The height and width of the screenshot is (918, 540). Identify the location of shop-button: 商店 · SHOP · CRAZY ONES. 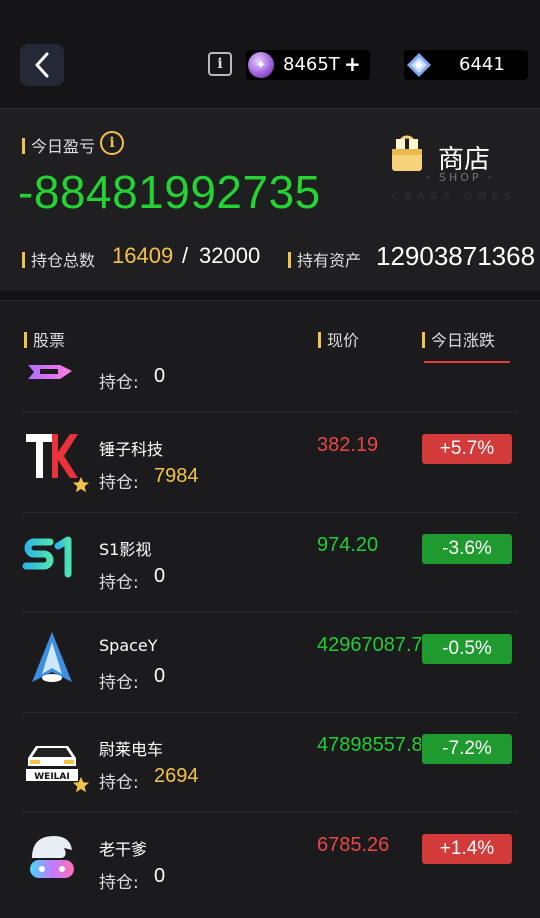
(452, 169).